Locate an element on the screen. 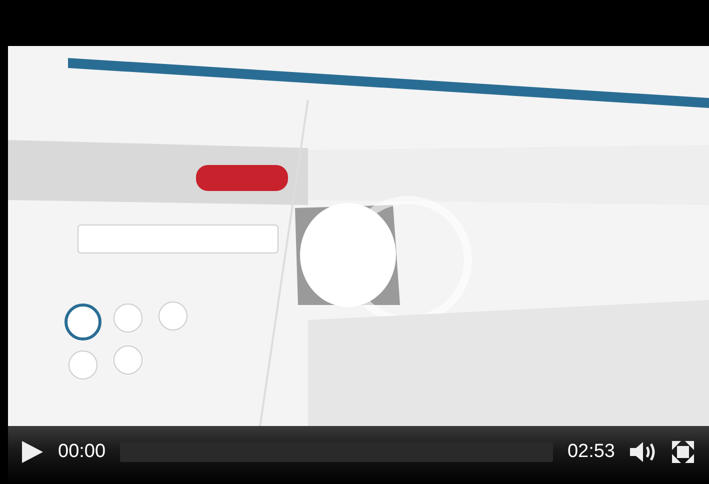  duration: 02:53 is located at coordinates (591, 452).